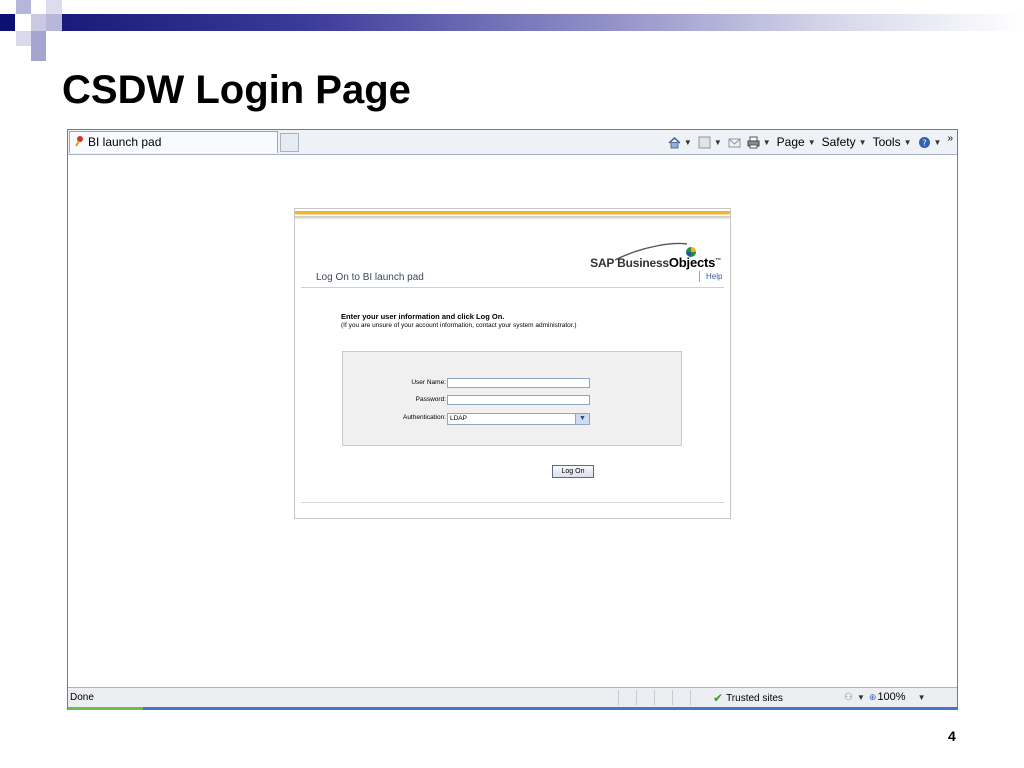  What do you see at coordinates (289, 142) in the screenshot?
I see `new-tab-button` at bounding box center [289, 142].